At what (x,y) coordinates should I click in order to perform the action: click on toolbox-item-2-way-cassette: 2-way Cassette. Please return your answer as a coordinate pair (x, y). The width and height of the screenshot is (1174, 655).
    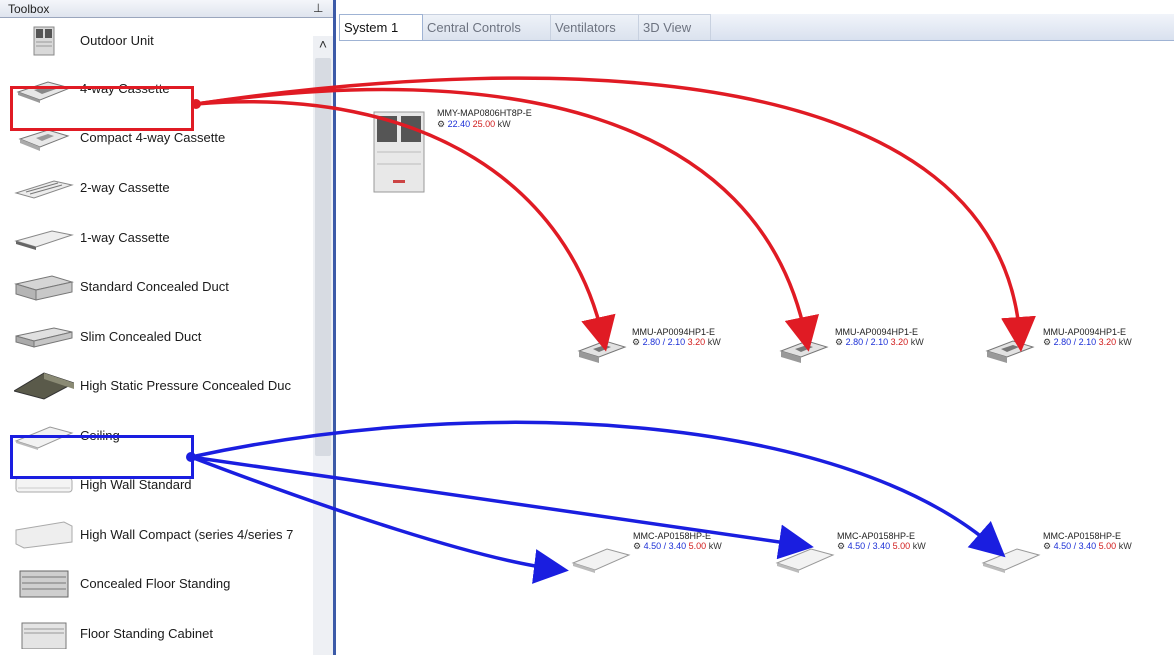
    Looking at the image, I should click on (158, 188).